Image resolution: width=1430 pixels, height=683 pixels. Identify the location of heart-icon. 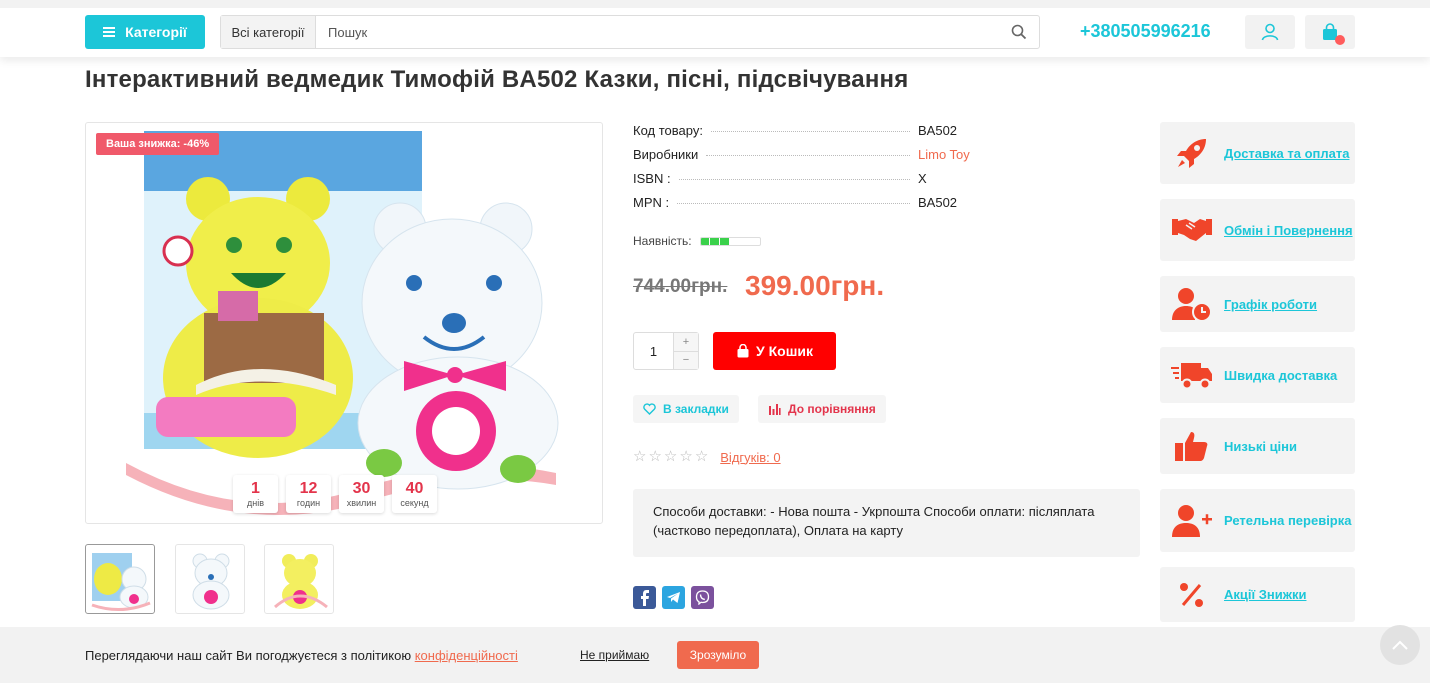
(649, 409).